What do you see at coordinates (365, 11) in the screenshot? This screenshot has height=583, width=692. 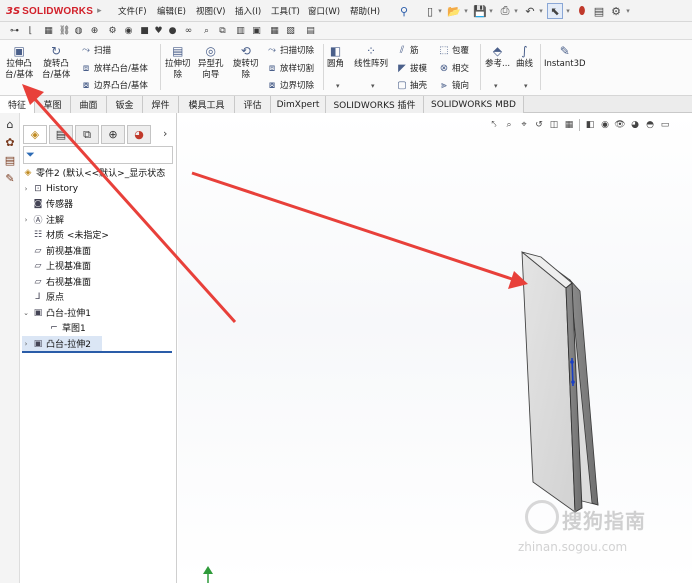 I see `menu-help: 帮助(H)` at bounding box center [365, 11].